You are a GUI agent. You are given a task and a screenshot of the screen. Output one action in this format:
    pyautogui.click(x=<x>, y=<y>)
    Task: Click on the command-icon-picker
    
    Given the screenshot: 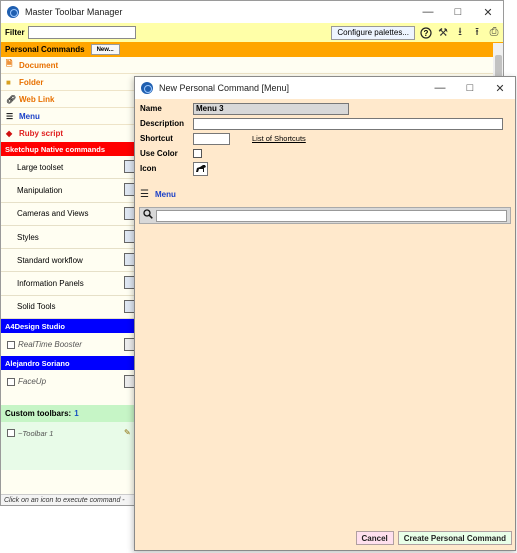 What is the action you would take?
    pyautogui.click(x=200, y=168)
    